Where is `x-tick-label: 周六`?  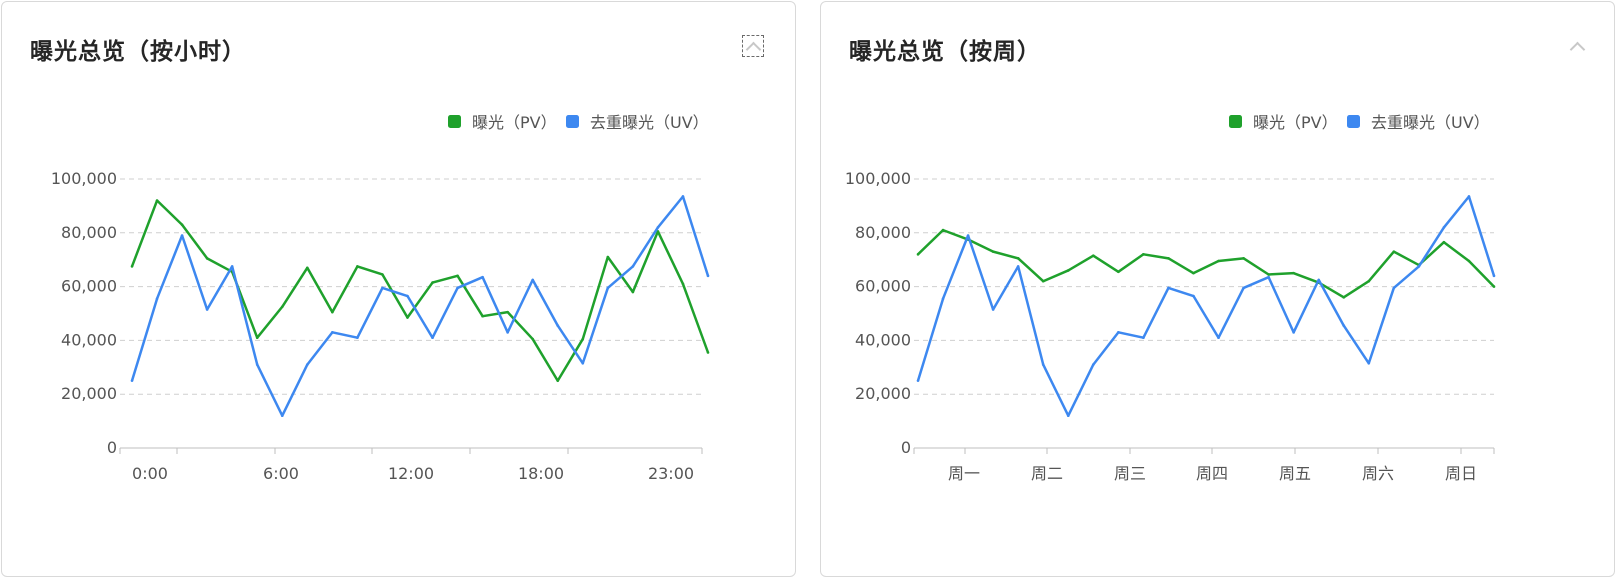
x-tick-label: 周六 is located at coordinates (1378, 473).